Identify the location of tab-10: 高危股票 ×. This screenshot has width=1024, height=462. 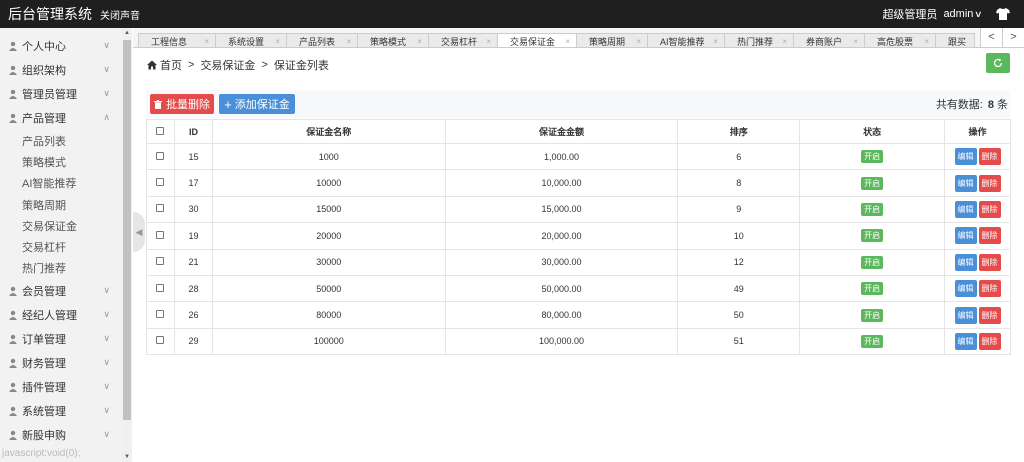
(900, 40).